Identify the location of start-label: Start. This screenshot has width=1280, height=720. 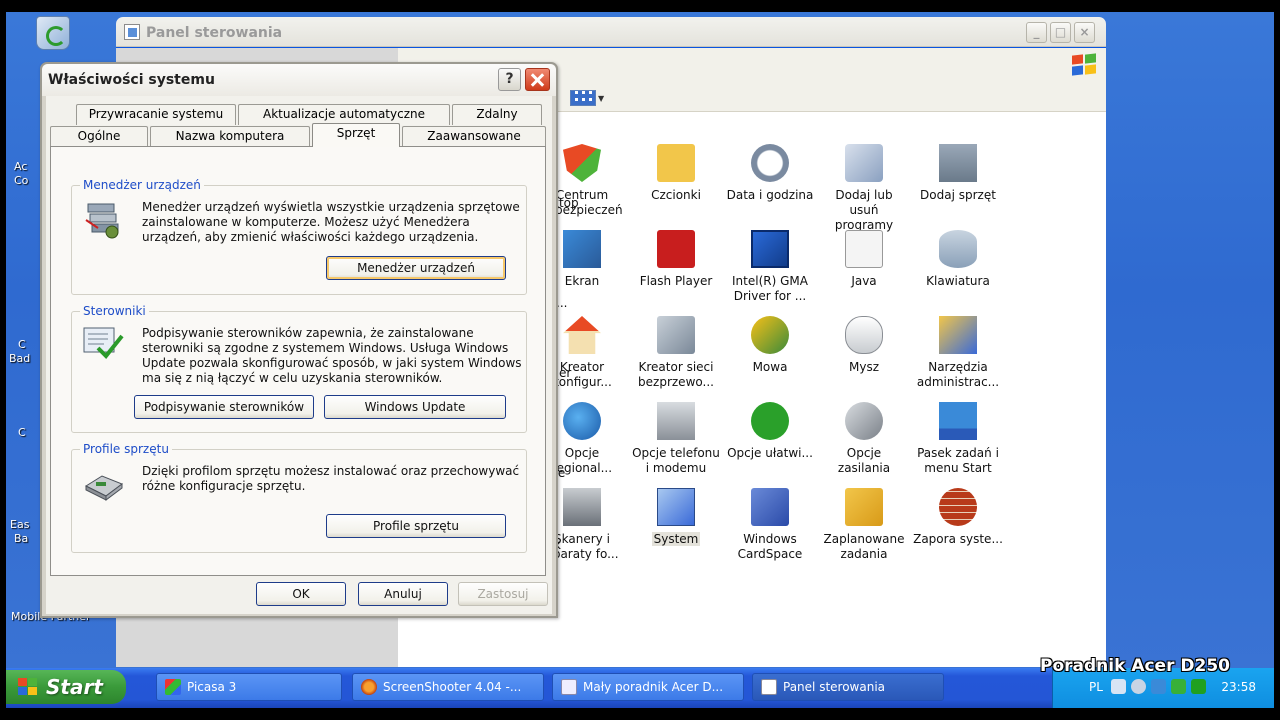
(74, 687).